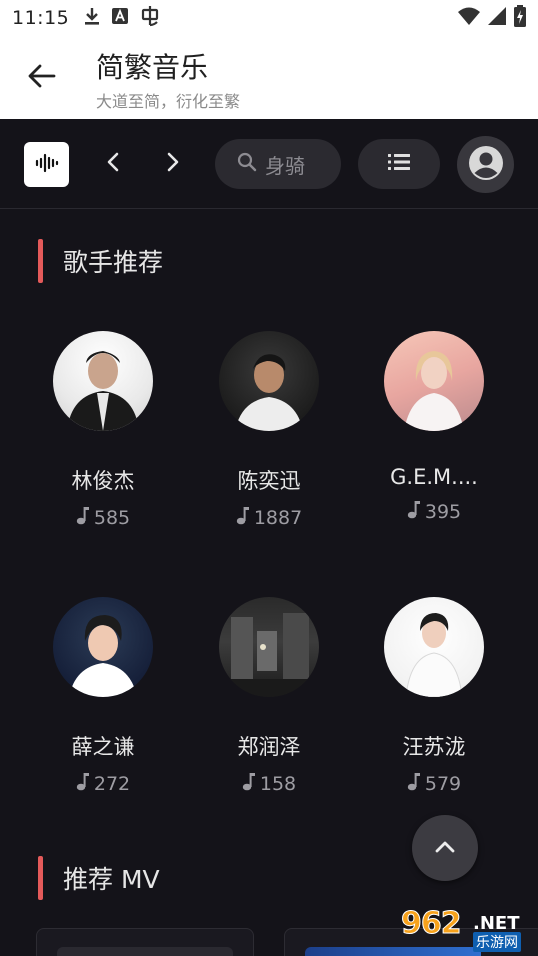  What do you see at coordinates (103, 783) in the screenshot?
I see `artist-song-count: 272` at bounding box center [103, 783].